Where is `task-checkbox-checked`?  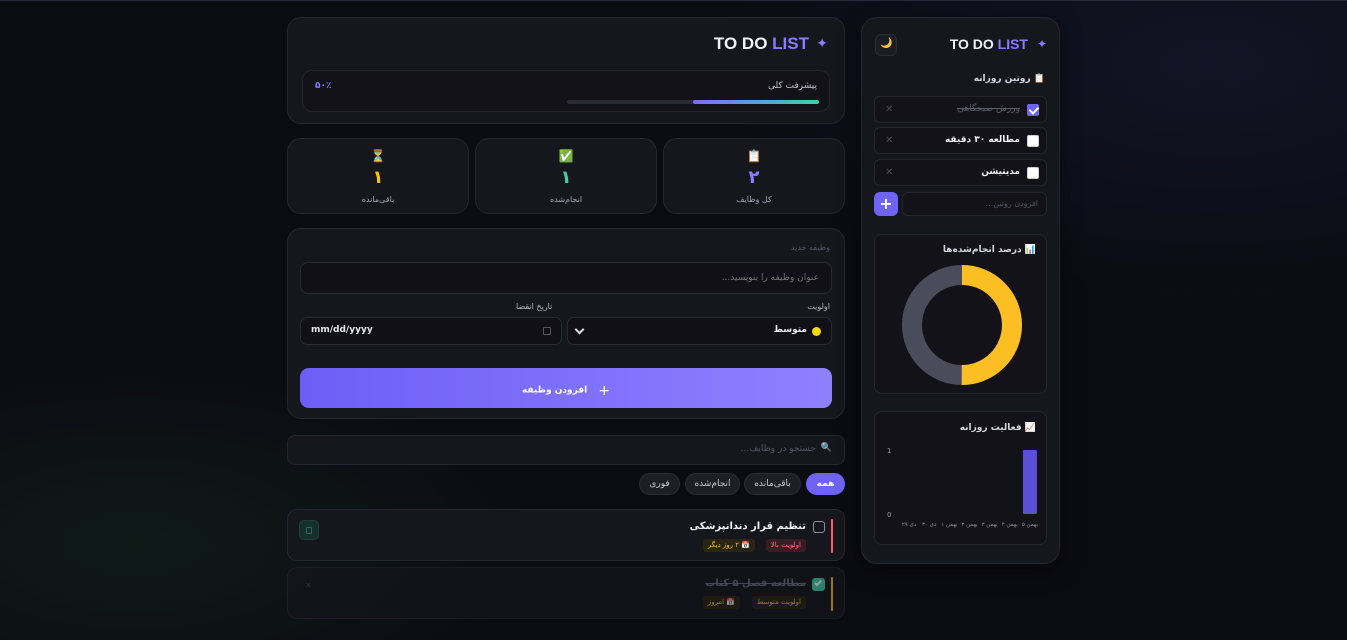 task-checkbox-checked is located at coordinates (818, 584).